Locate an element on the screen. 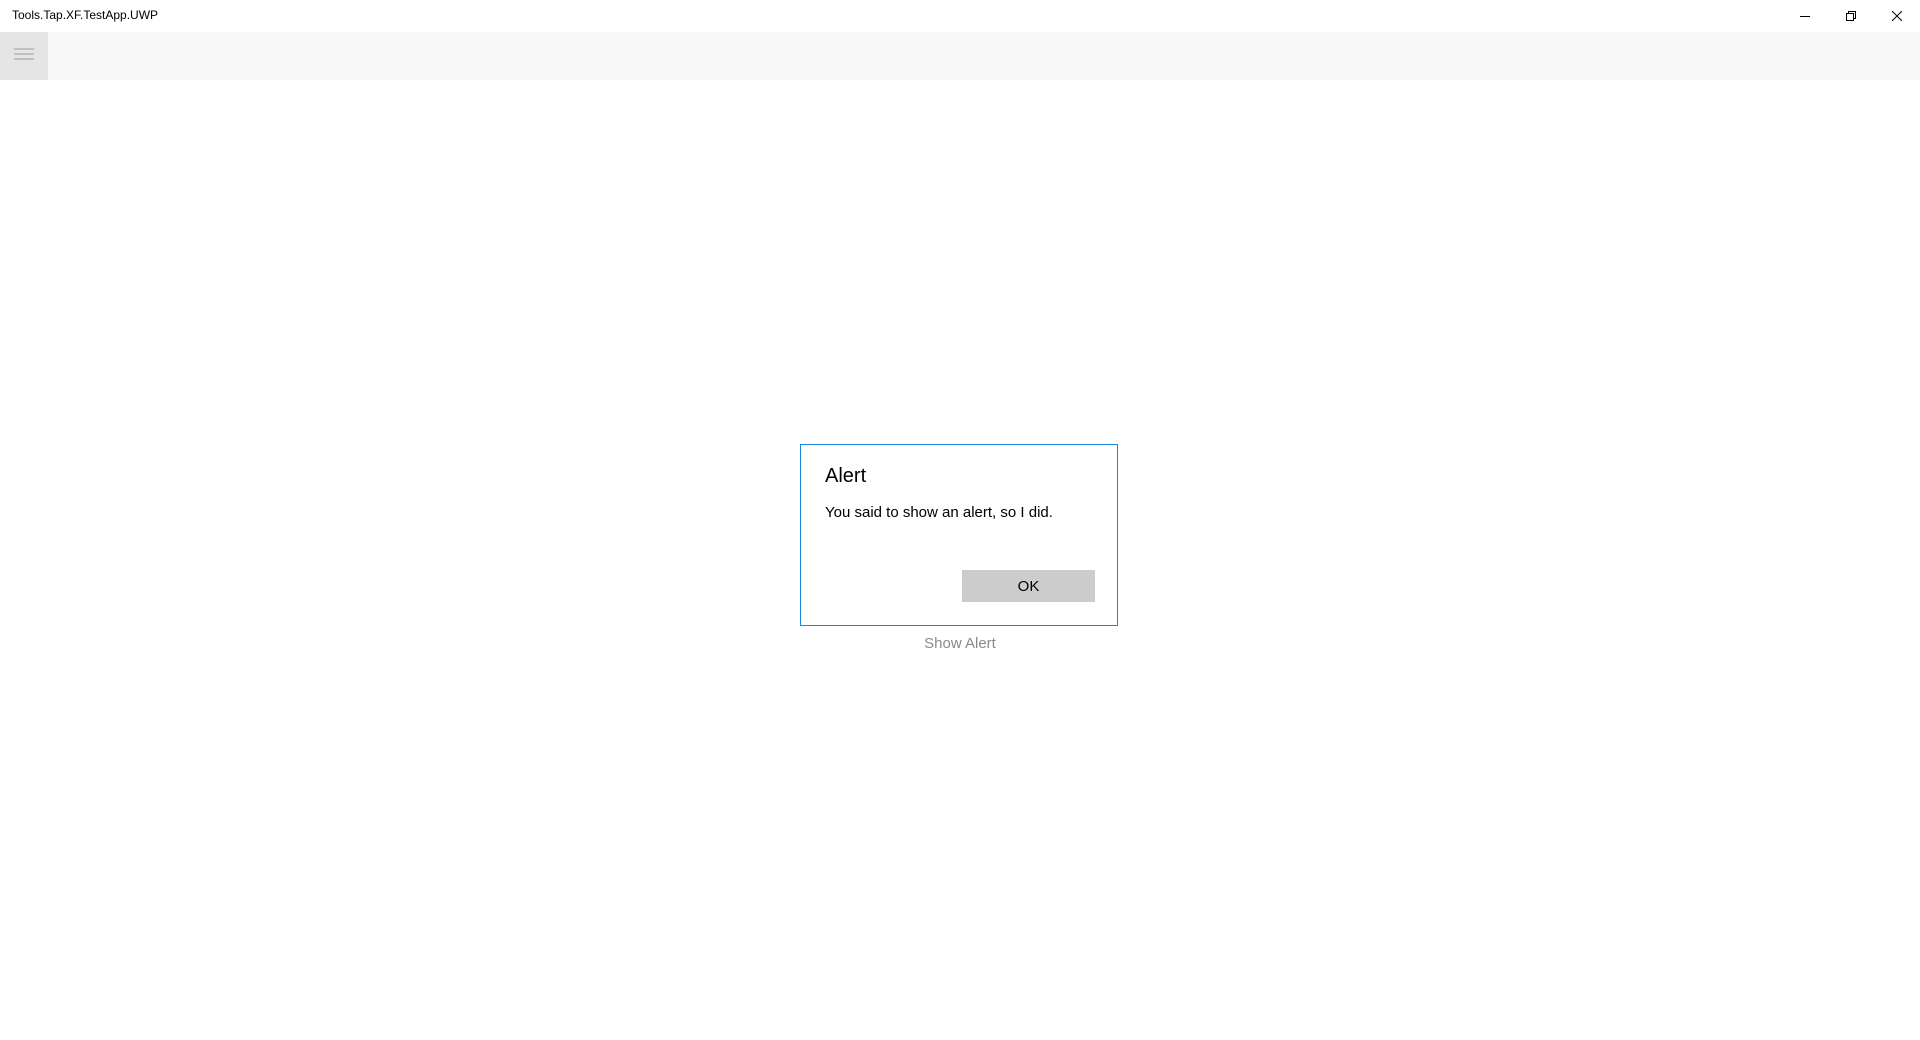  close-button is located at coordinates (1897, 16).